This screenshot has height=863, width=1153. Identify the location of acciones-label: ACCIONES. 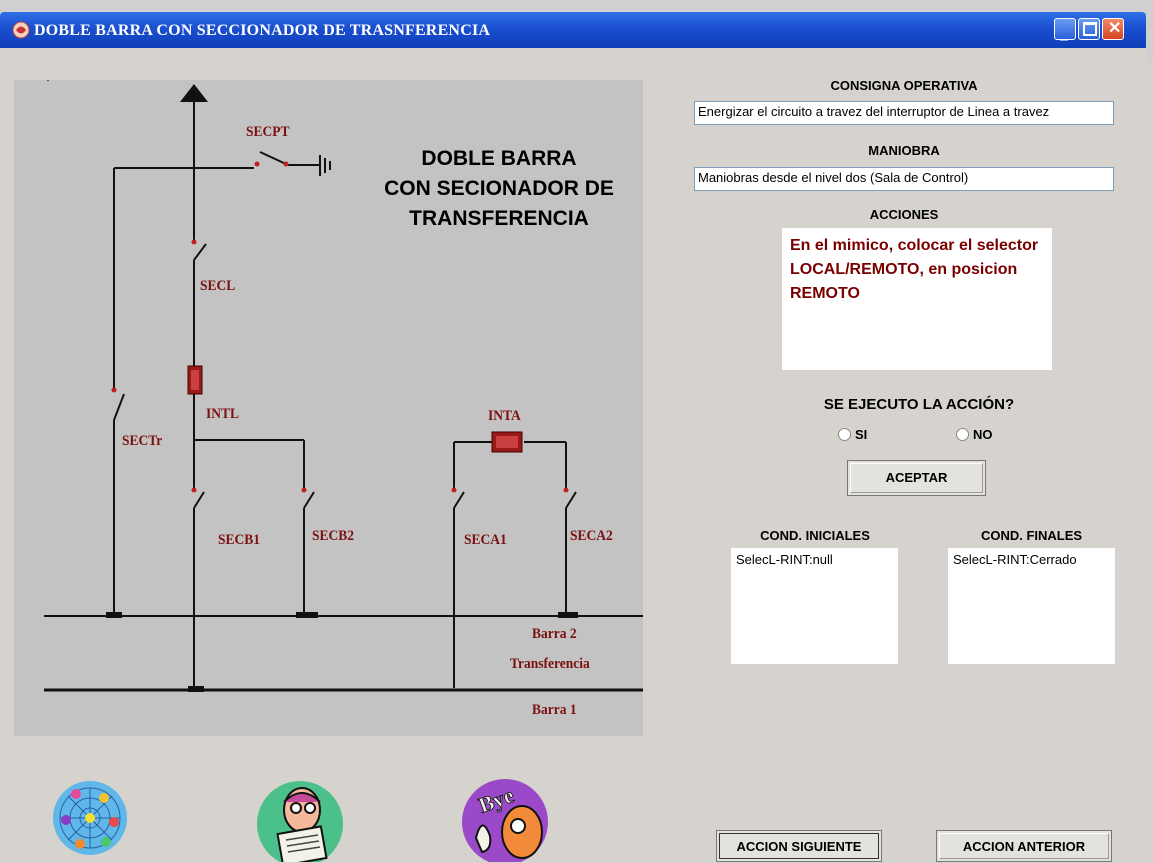
(904, 214).